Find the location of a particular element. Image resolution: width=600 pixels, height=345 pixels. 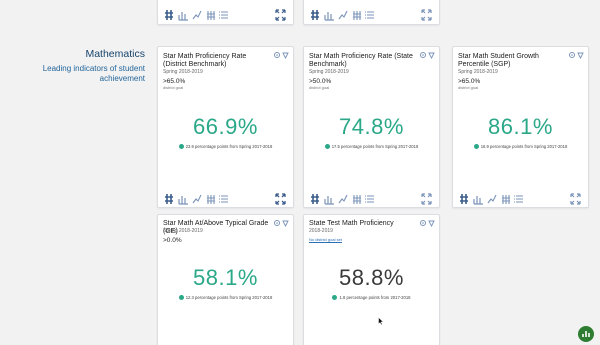

card-period: 2018-2019 is located at coordinates (321, 231).